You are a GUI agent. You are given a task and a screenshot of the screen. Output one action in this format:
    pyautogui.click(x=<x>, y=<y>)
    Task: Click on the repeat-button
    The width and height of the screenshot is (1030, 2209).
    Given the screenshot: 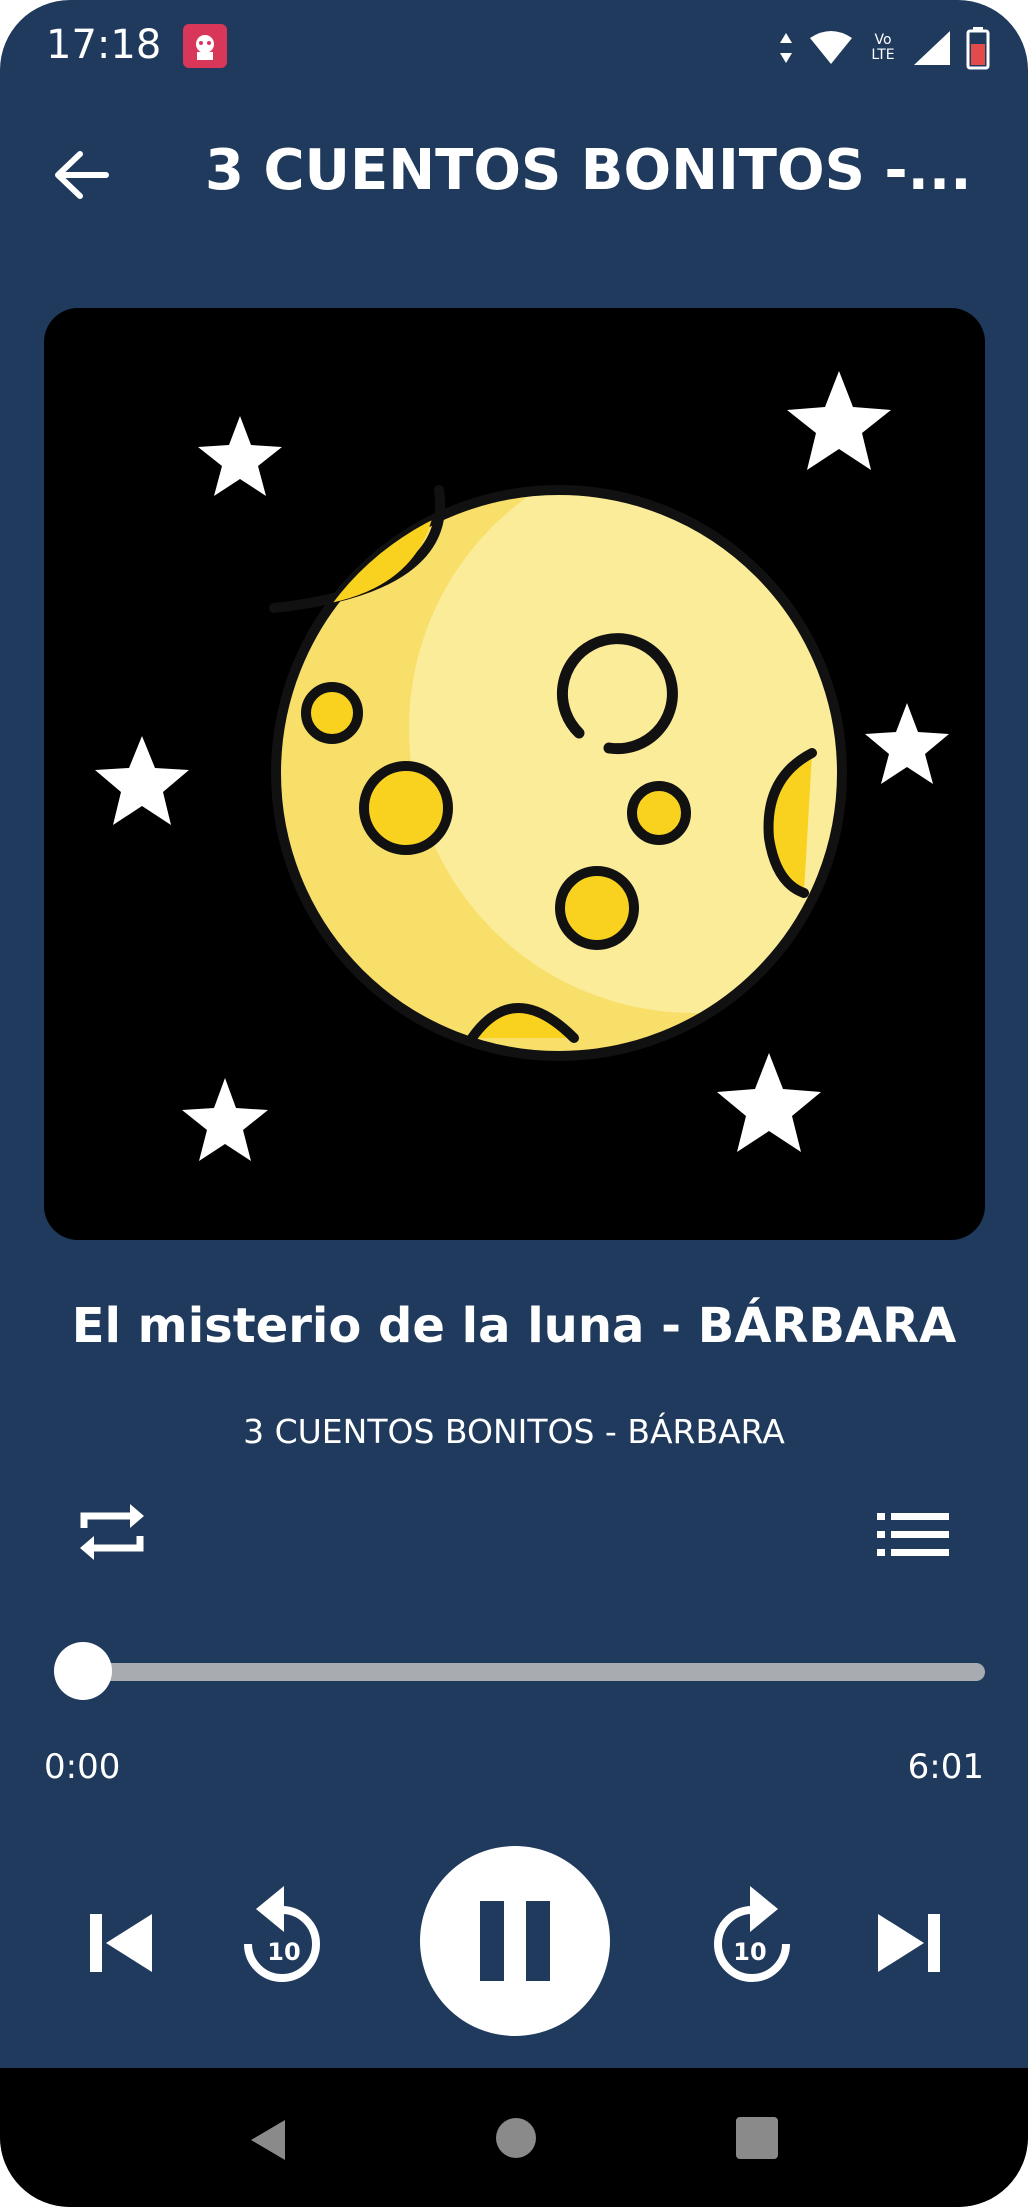 What is the action you would take?
    pyautogui.click(x=112, y=1532)
    